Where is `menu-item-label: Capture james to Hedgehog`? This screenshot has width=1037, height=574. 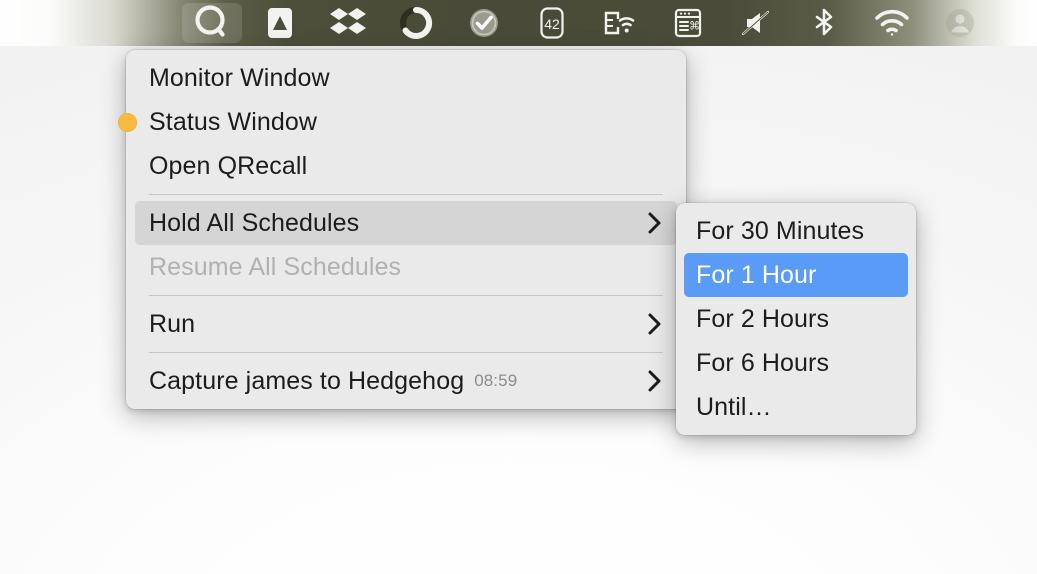 menu-item-label: Capture james to Hedgehog is located at coordinates (307, 380).